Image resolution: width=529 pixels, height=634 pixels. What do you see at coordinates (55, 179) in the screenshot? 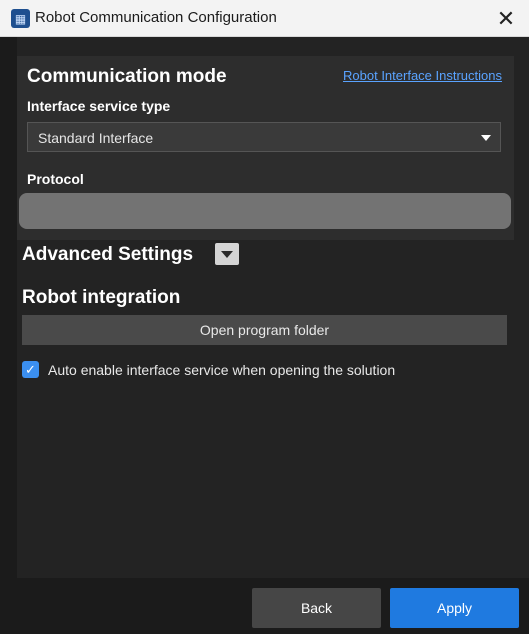
I see `protocol-label: Protocol` at bounding box center [55, 179].